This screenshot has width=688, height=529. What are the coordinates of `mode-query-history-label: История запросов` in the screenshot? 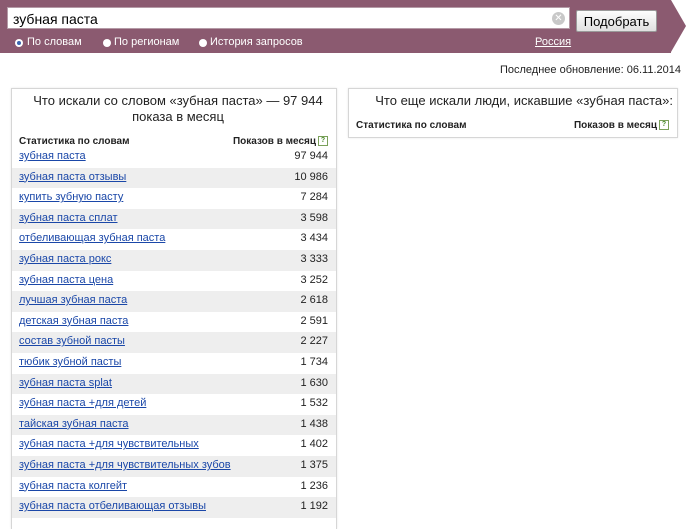 It's located at (256, 43).